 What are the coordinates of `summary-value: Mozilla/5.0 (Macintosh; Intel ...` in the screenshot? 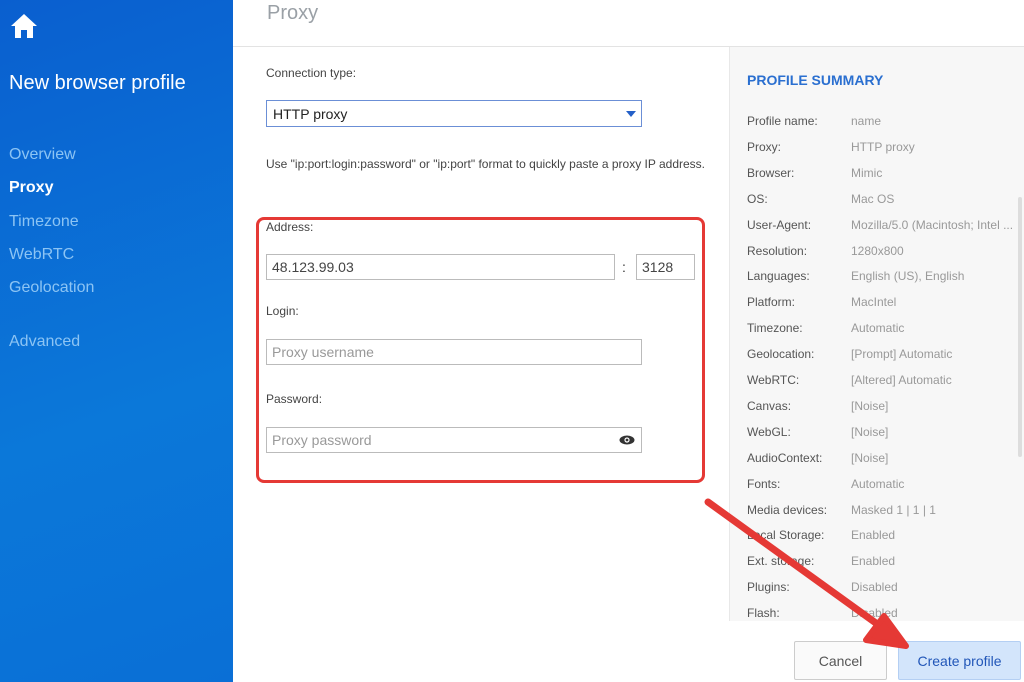 It's located at (932, 224).